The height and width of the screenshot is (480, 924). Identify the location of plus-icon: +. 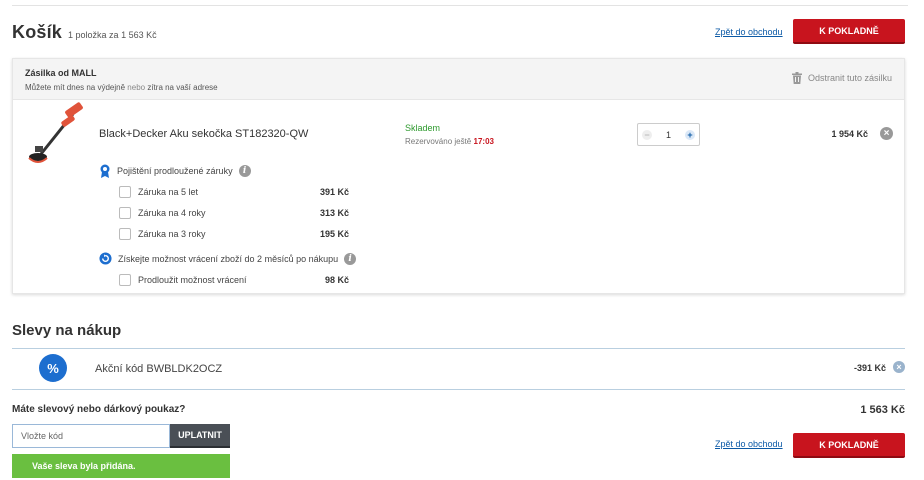
(689, 134).